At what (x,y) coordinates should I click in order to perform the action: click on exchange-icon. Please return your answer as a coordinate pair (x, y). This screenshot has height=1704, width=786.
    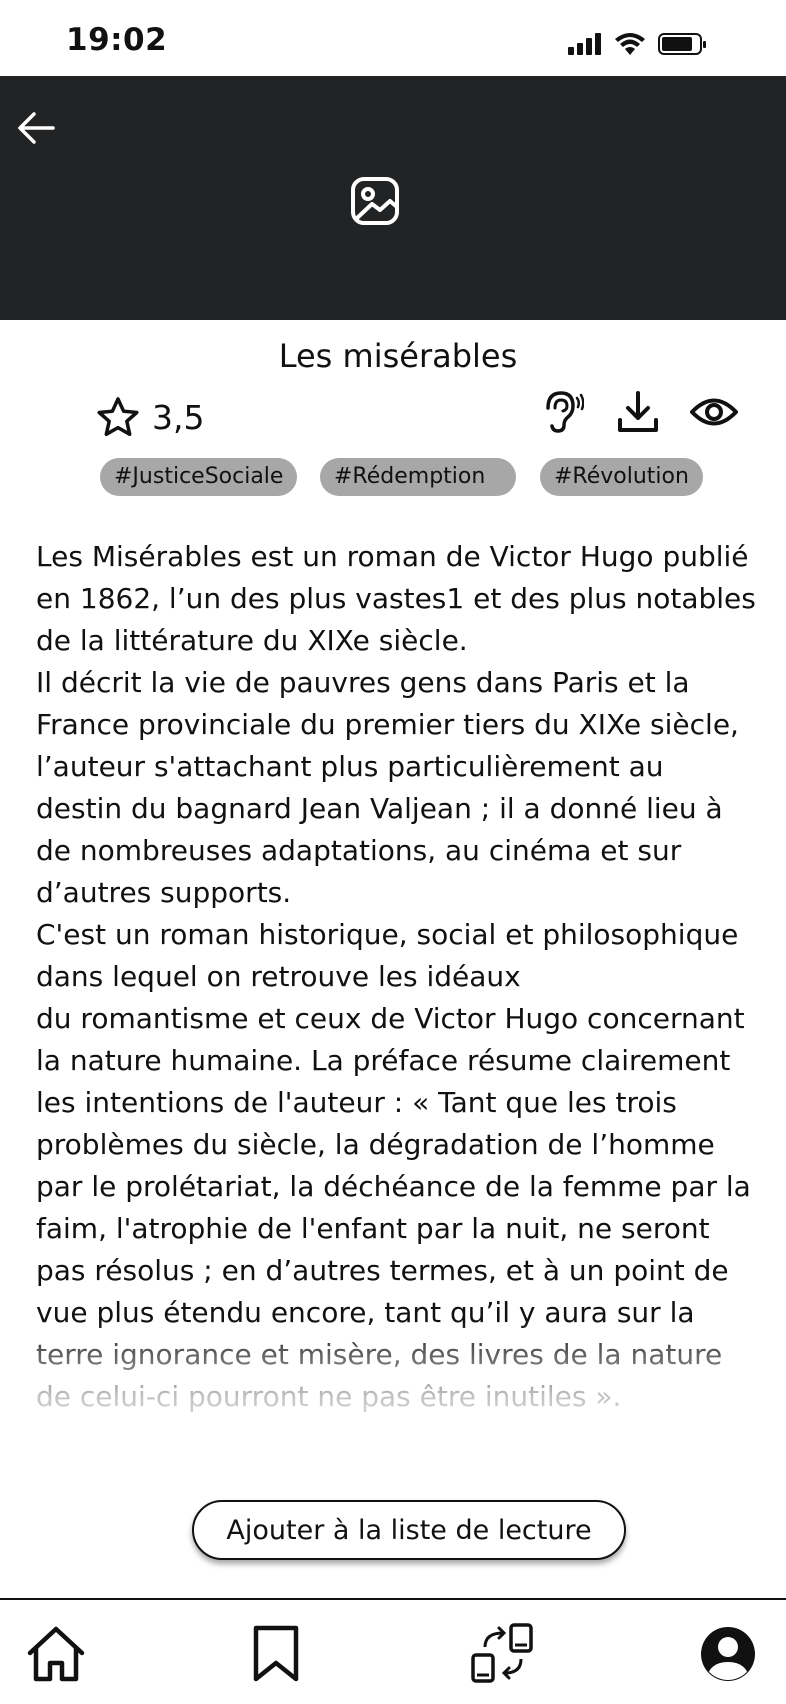
    Looking at the image, I should click on (502, 1653).